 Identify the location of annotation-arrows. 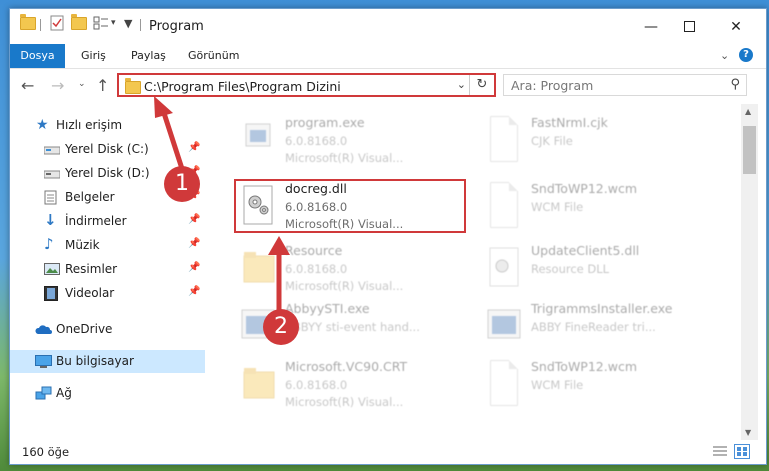
(222, 203).